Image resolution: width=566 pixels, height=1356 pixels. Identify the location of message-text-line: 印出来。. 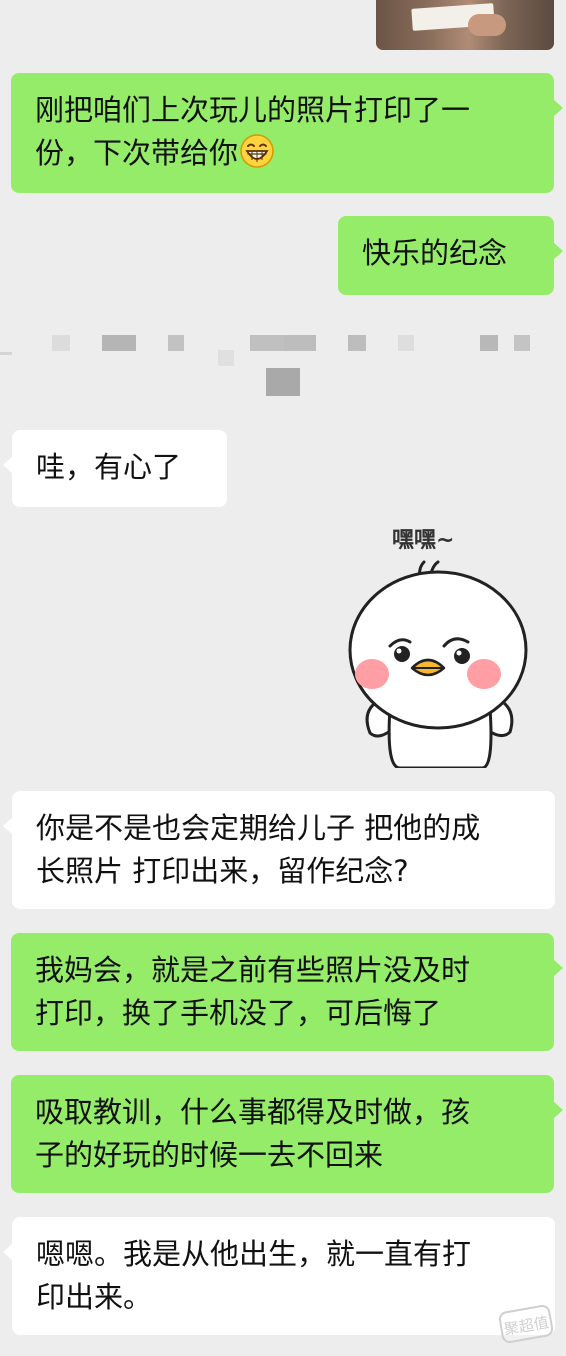
(94, 1297).